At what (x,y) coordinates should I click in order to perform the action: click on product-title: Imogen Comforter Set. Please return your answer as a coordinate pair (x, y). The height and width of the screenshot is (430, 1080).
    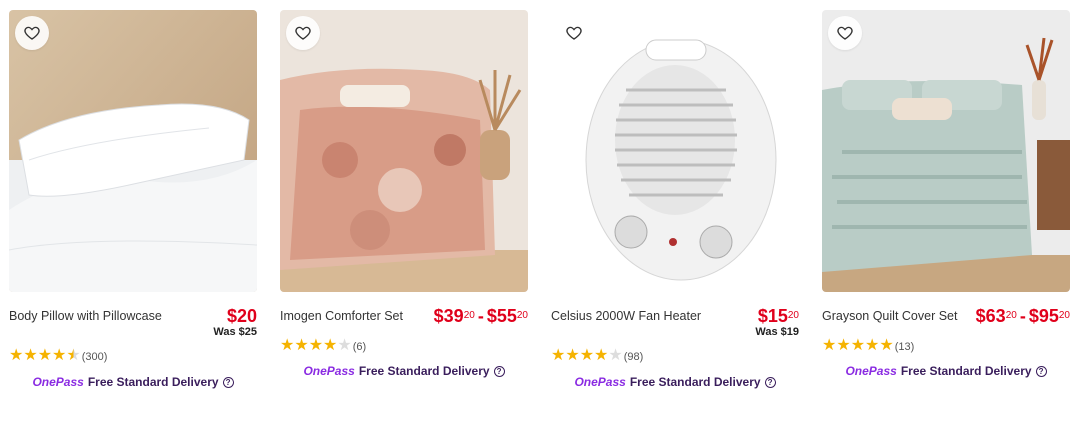
    Looking at the image, I should click on (341, 316).